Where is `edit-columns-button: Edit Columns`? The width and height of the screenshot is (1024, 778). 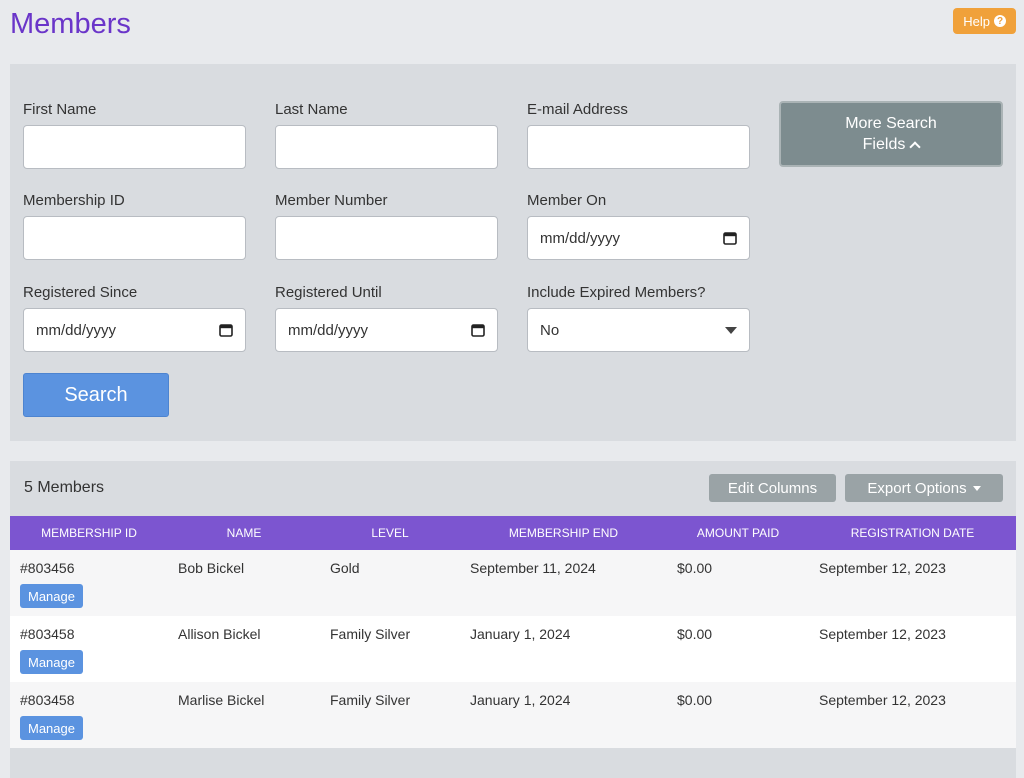 edit-columns-button: Edit Columns is located at coordinates (772, 488).